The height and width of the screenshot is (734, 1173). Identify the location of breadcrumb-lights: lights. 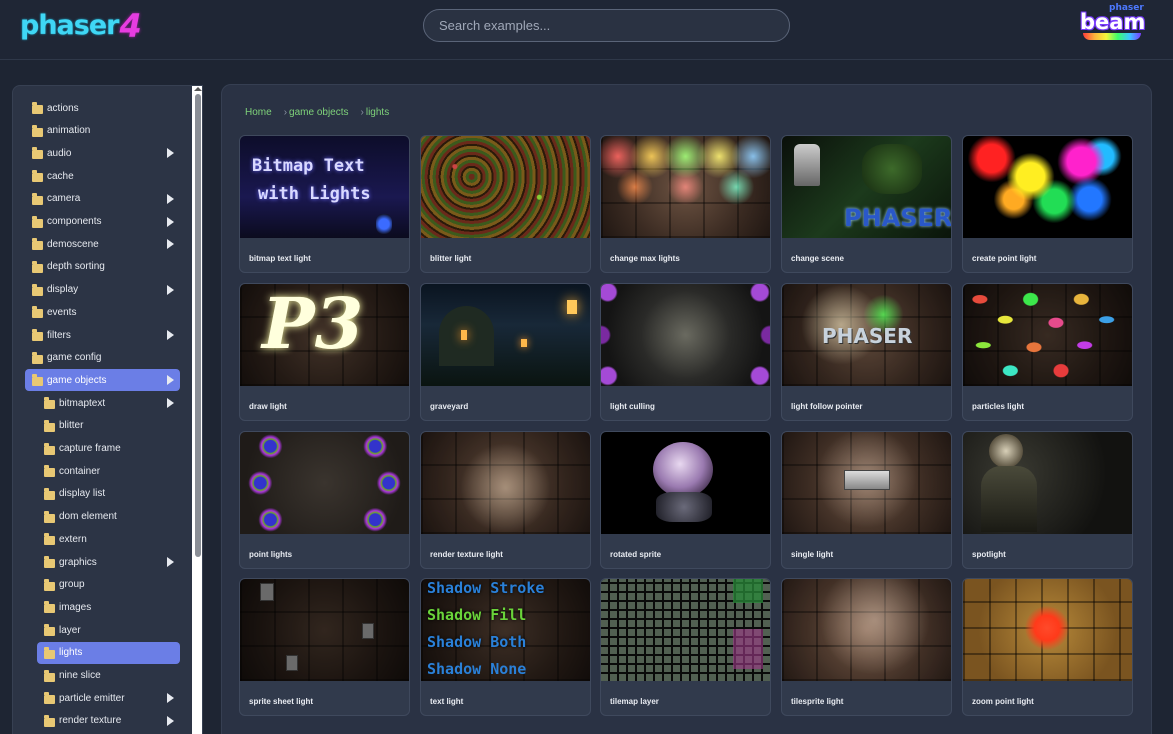
(377, 112).